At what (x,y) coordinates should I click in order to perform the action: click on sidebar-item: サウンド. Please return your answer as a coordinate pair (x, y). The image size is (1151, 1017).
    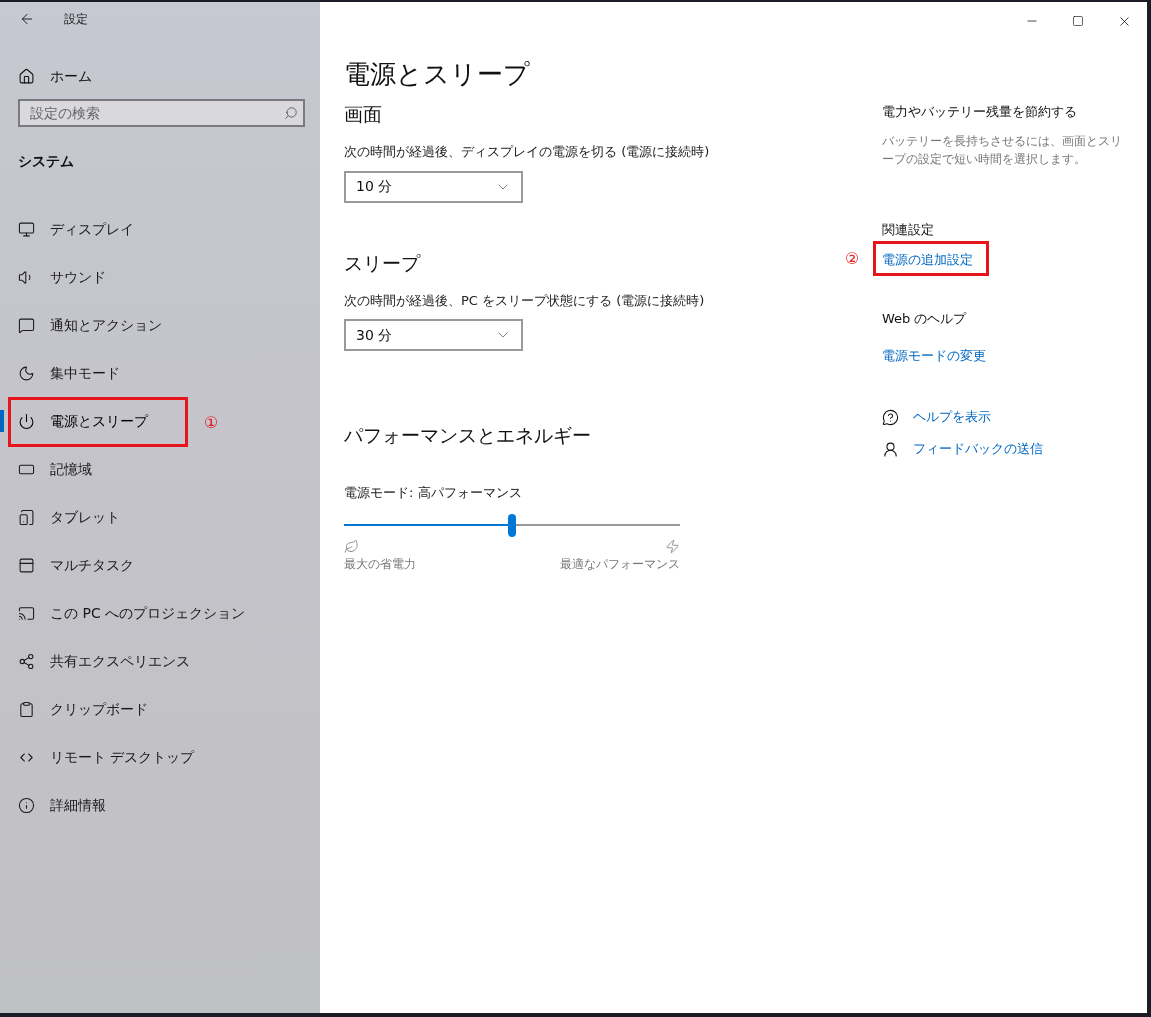
    Looking at the image, I should click on (56, 277).